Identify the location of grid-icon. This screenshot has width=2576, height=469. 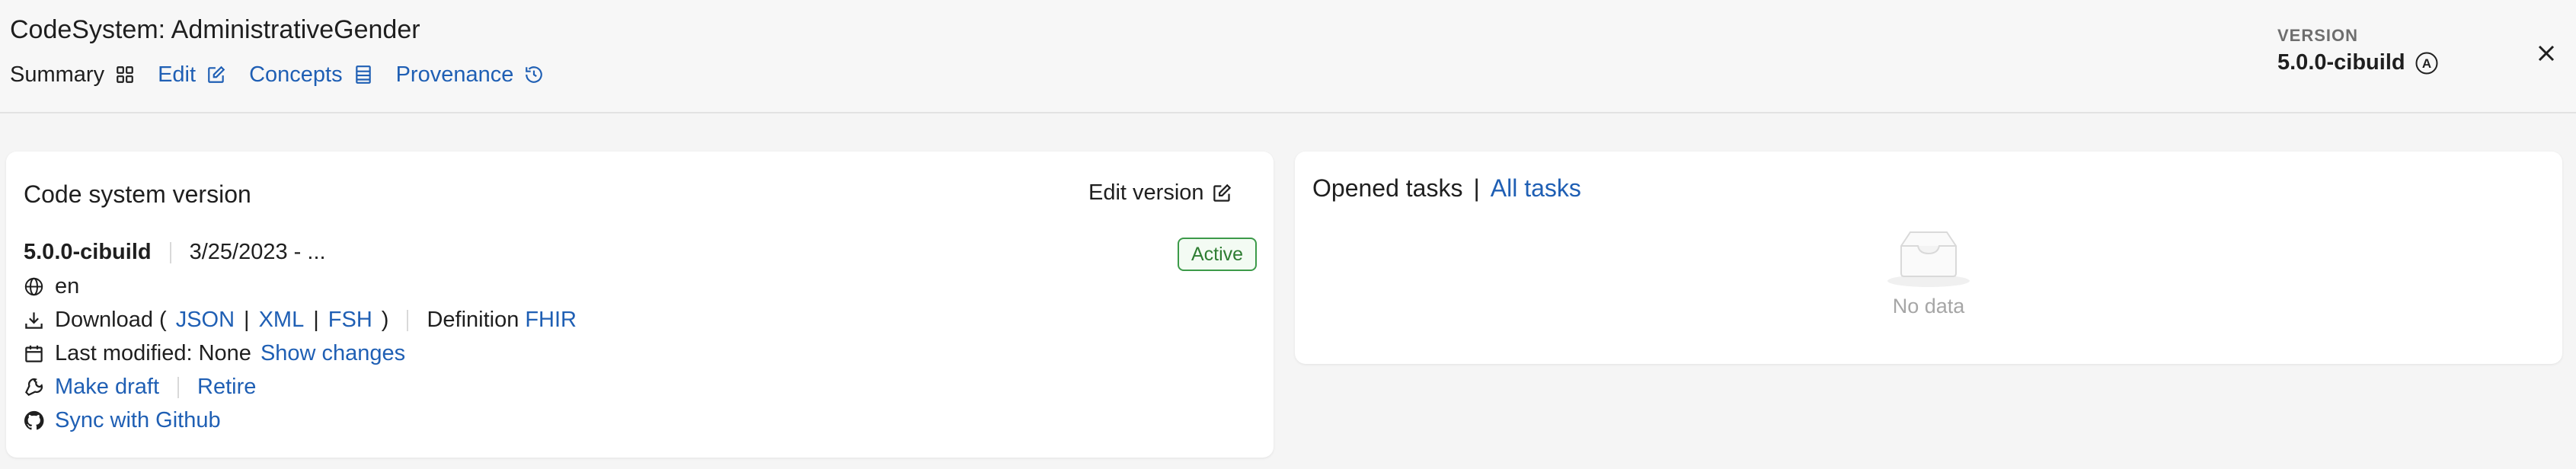
(125, 74).